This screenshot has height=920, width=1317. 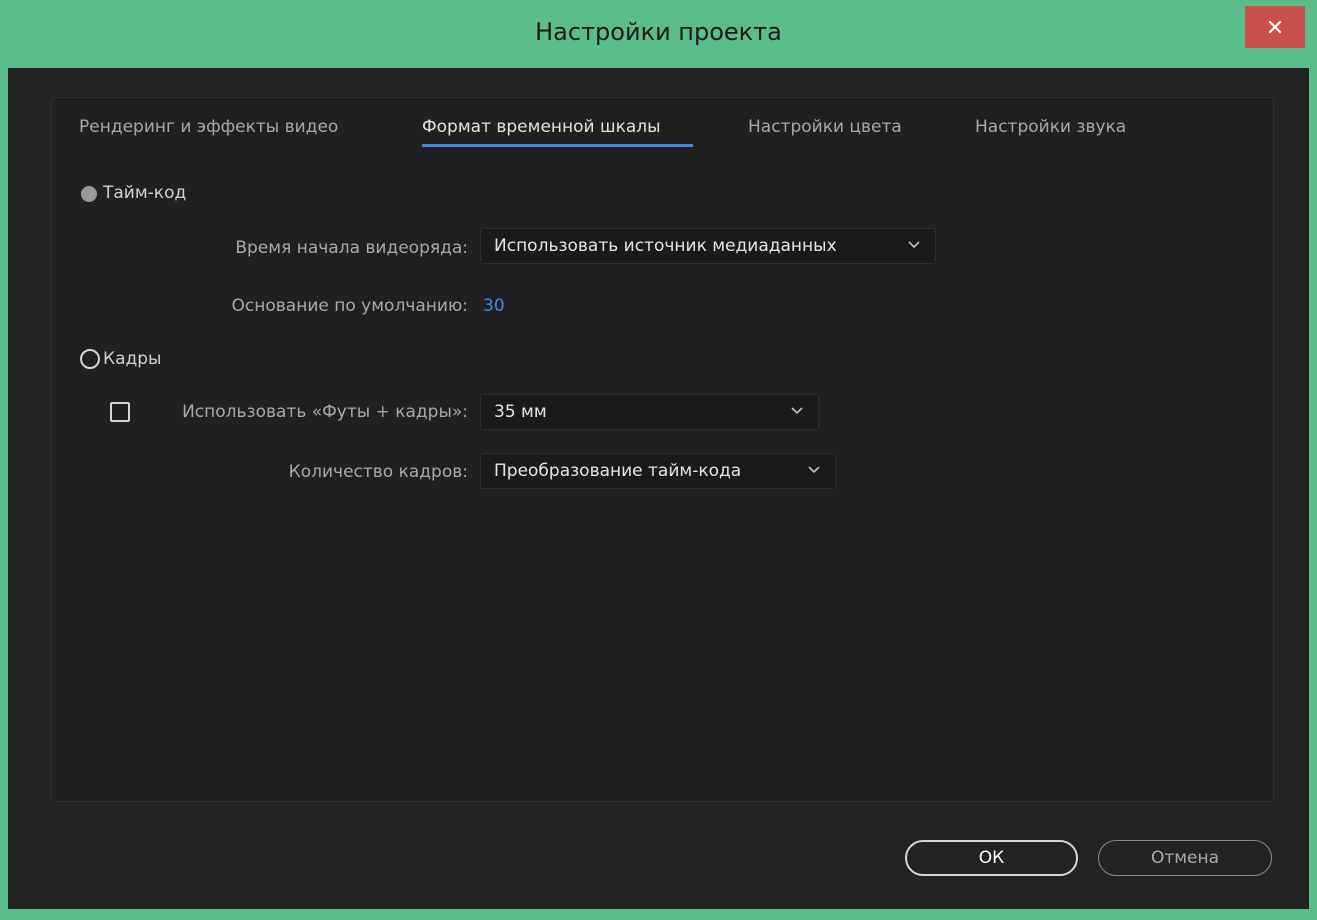 What do you see at coordinates (618, 471) in the screenshot?
I see `frame-count-value: Преобразование тайм-кода` at bounding box center [618, 471].